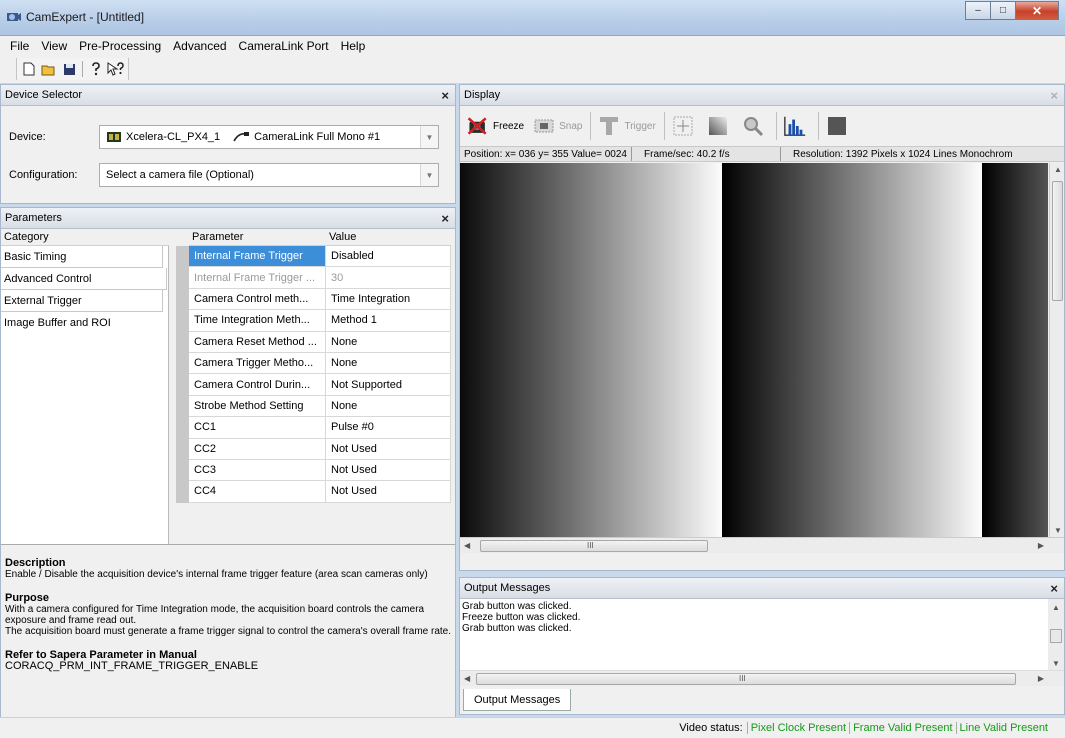 This screenshot has width=1065, height=738. Describe the element at coordinates (684, 126) in the screenshot. I see `fit-to-window-button` at that location.